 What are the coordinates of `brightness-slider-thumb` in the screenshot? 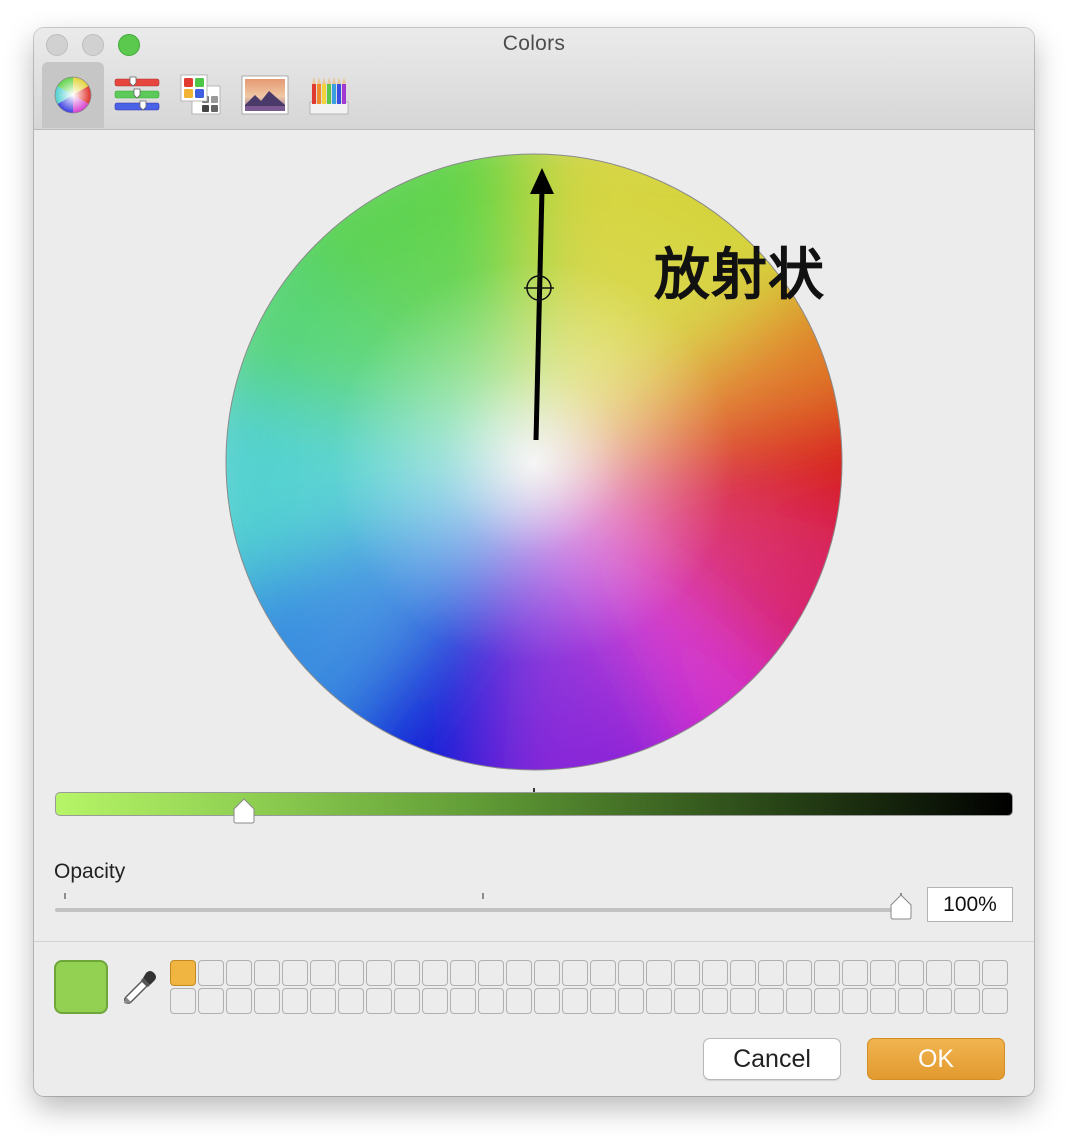 It's located at (244, 811).